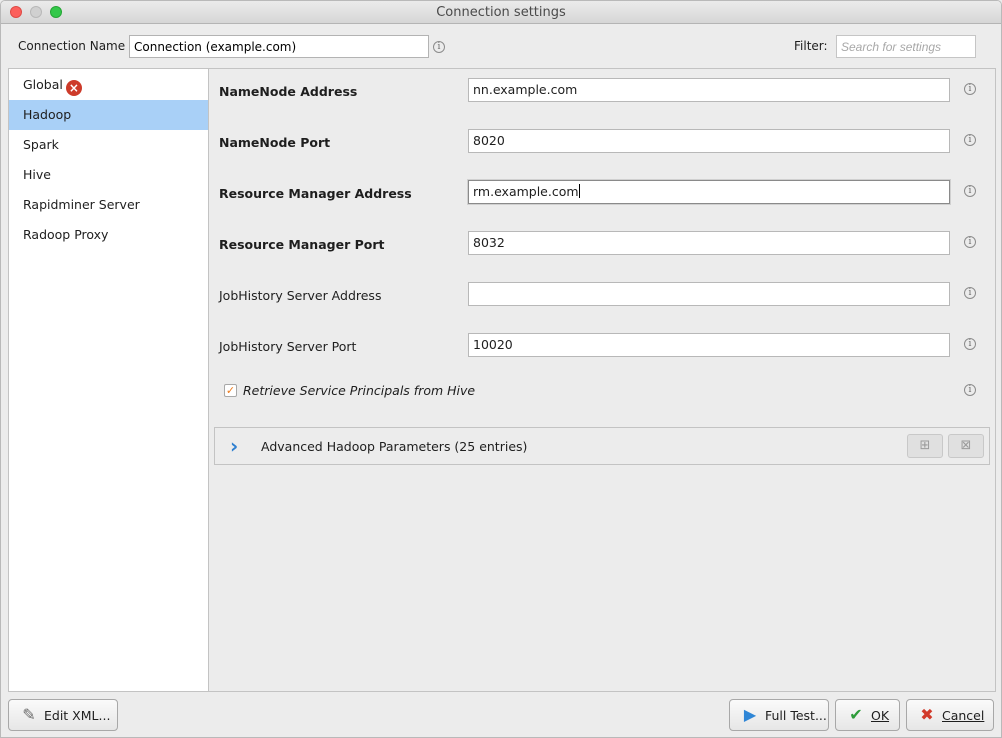  Describe the element at coordinates (41, 144) in the screenshot. I see `sidebar-item-label: Spark` at that location.